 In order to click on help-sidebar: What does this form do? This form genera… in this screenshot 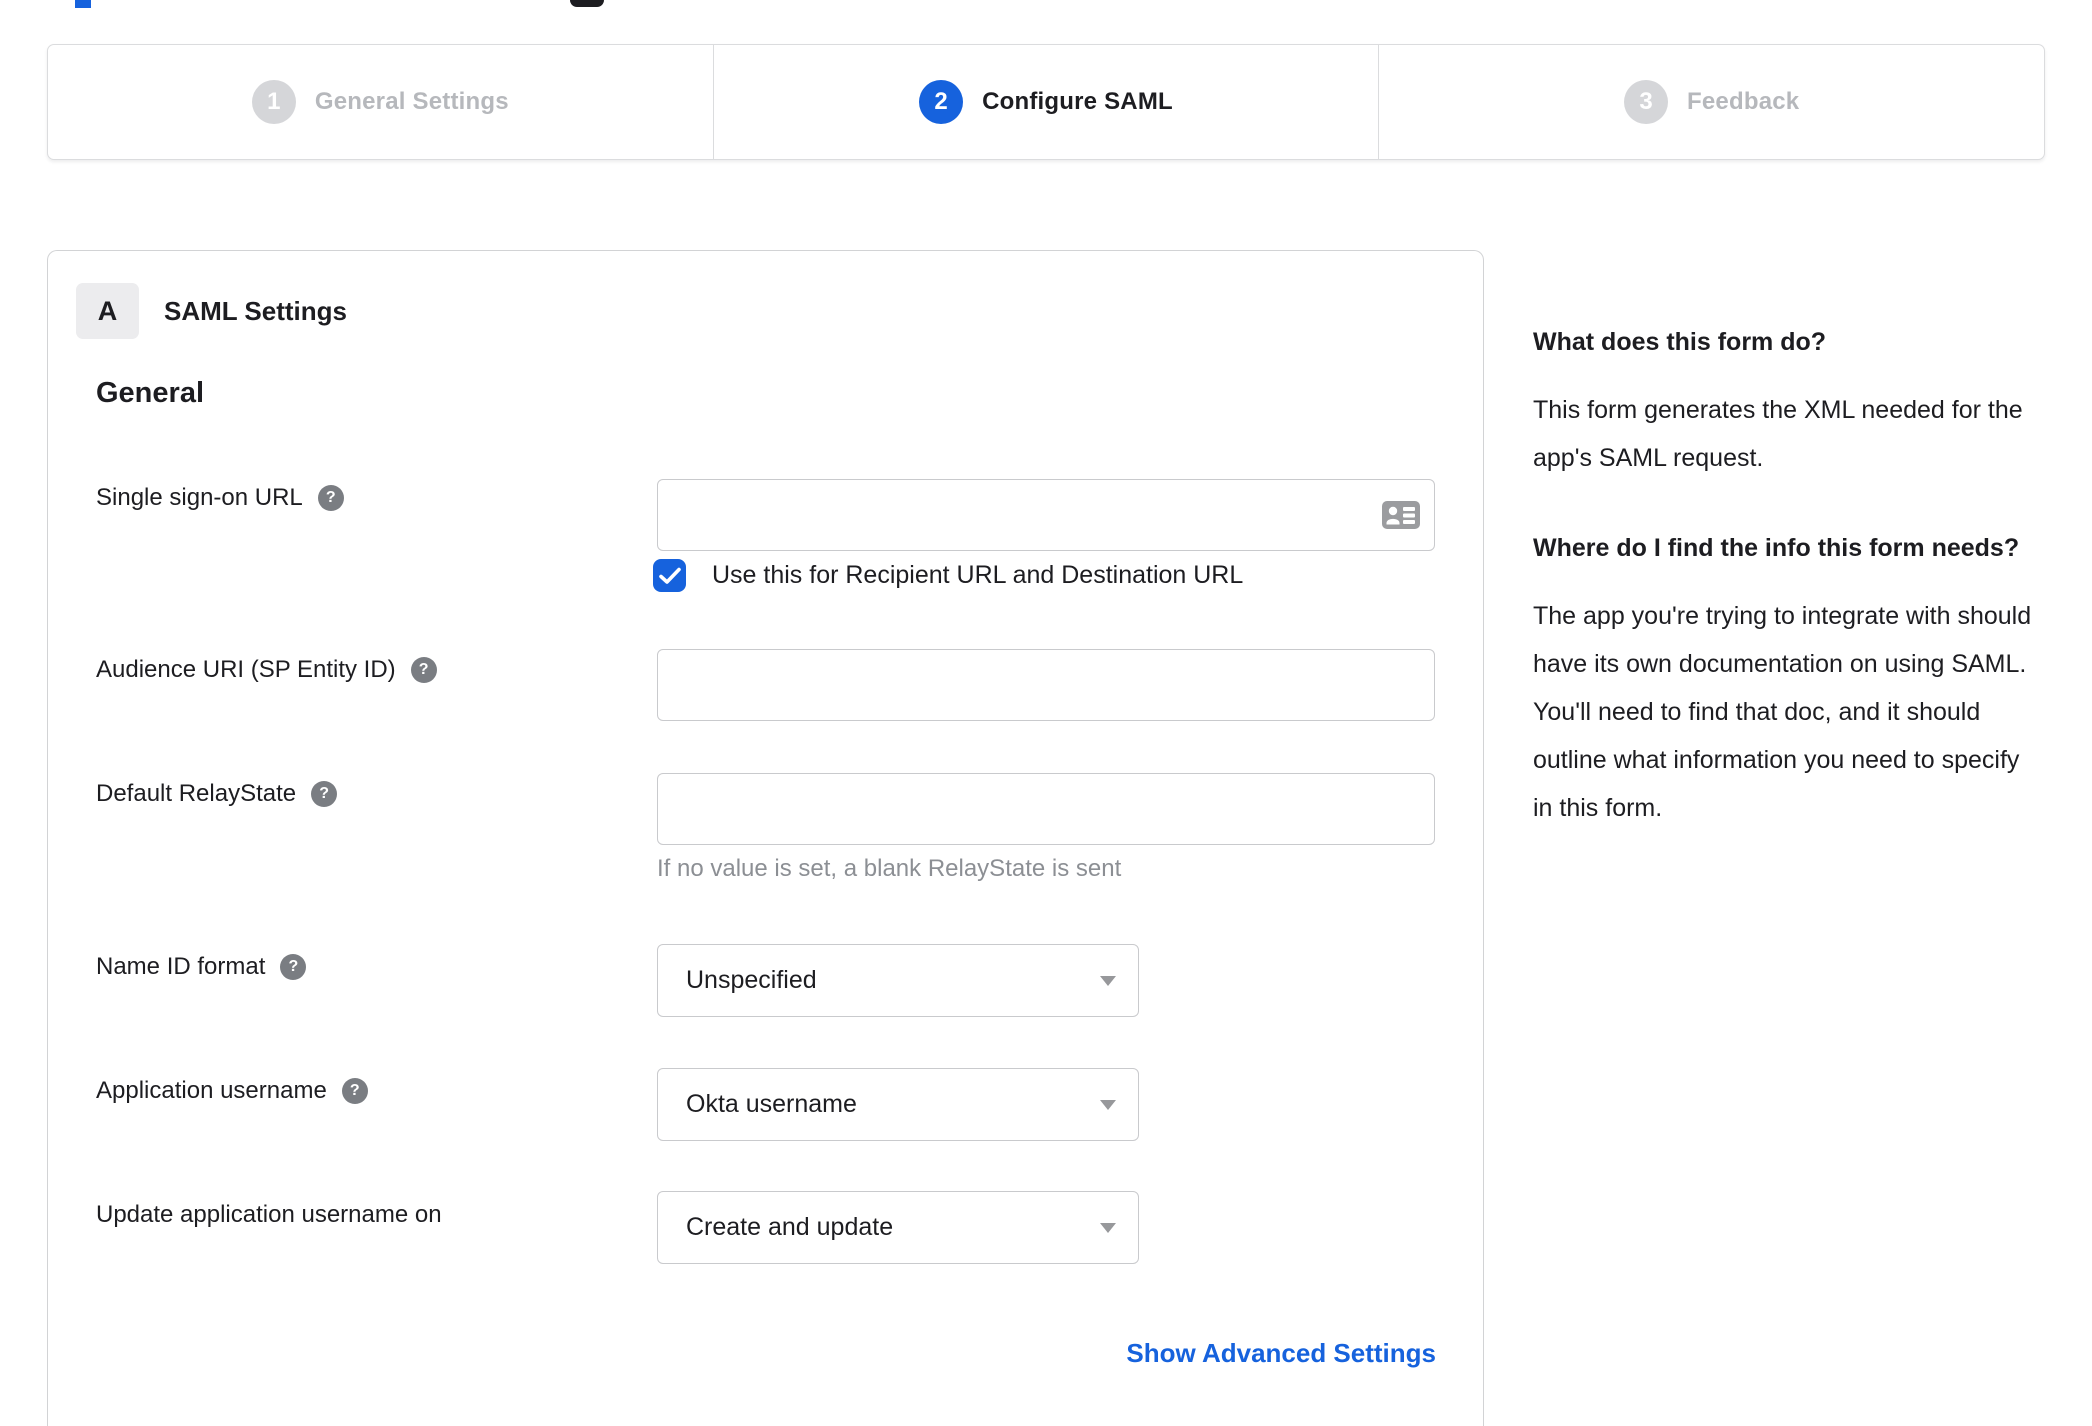, I will do `click(1785, 600)`.